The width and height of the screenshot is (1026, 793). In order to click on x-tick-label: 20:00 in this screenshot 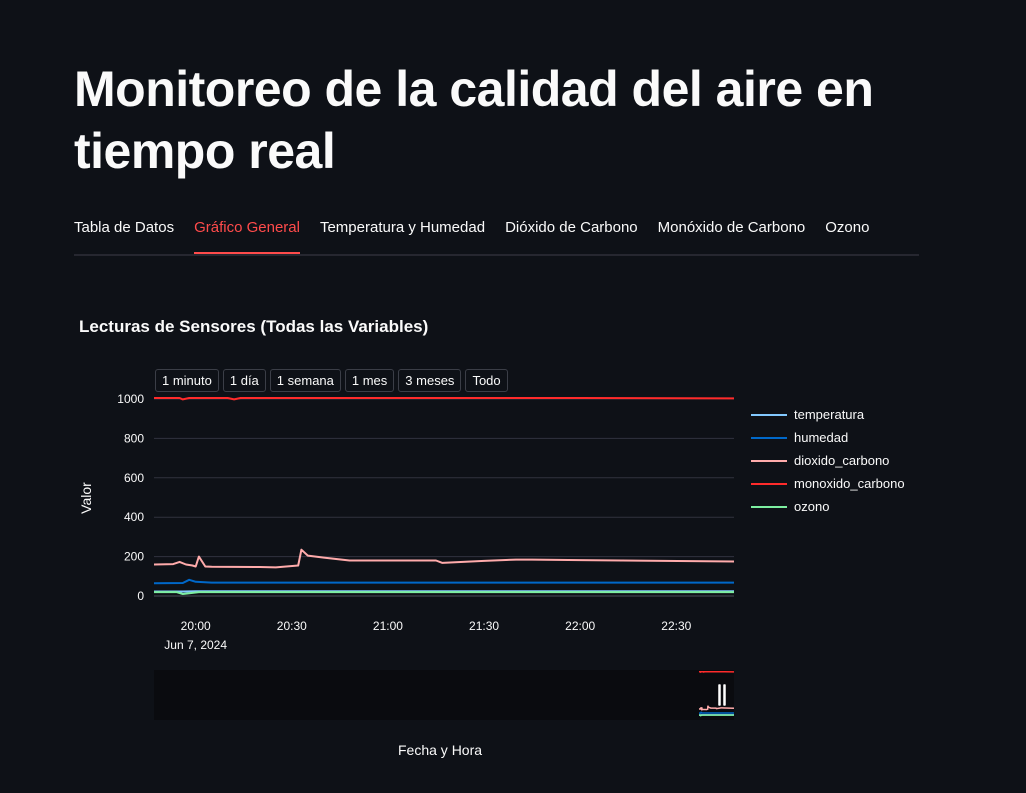, I will do `click(196, 626)`.